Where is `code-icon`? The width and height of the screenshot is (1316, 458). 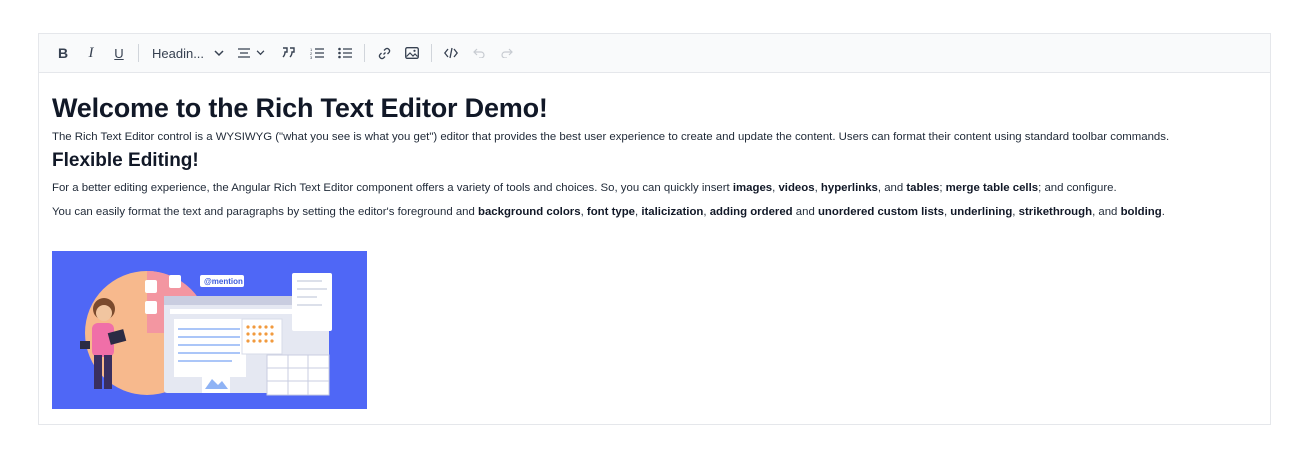 code-icon is located at coordinates (451, 53).